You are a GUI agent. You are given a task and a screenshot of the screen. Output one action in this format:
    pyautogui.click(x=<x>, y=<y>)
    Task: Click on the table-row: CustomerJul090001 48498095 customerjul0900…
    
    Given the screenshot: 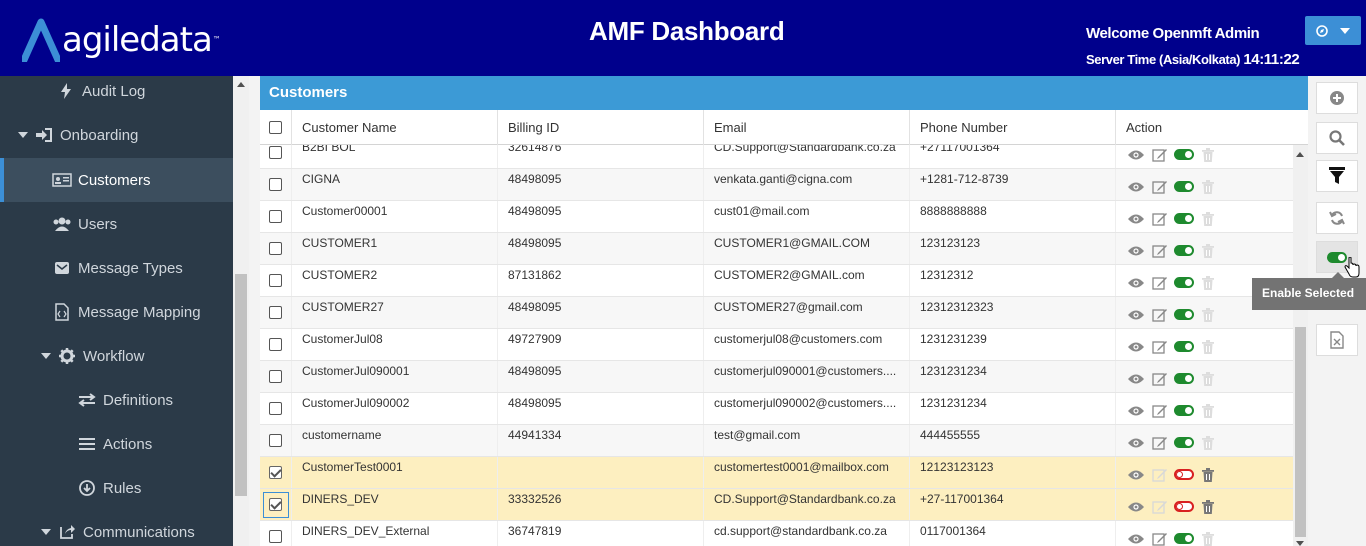 What is the action you would take?
    pyautogui.click(x=776, y=377)
    